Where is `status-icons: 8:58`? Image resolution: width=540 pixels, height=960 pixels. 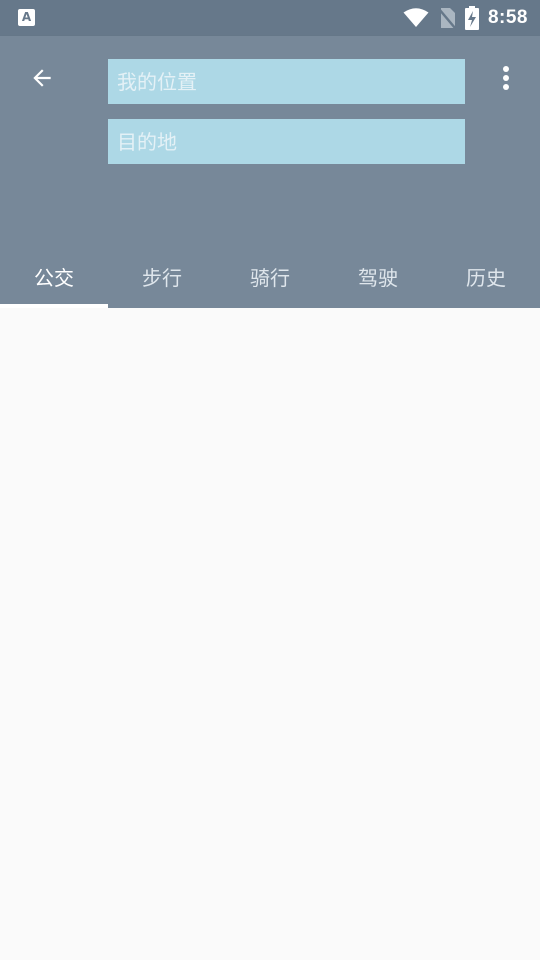
status-icons: 8:58 is located at coordinates (465, 18).